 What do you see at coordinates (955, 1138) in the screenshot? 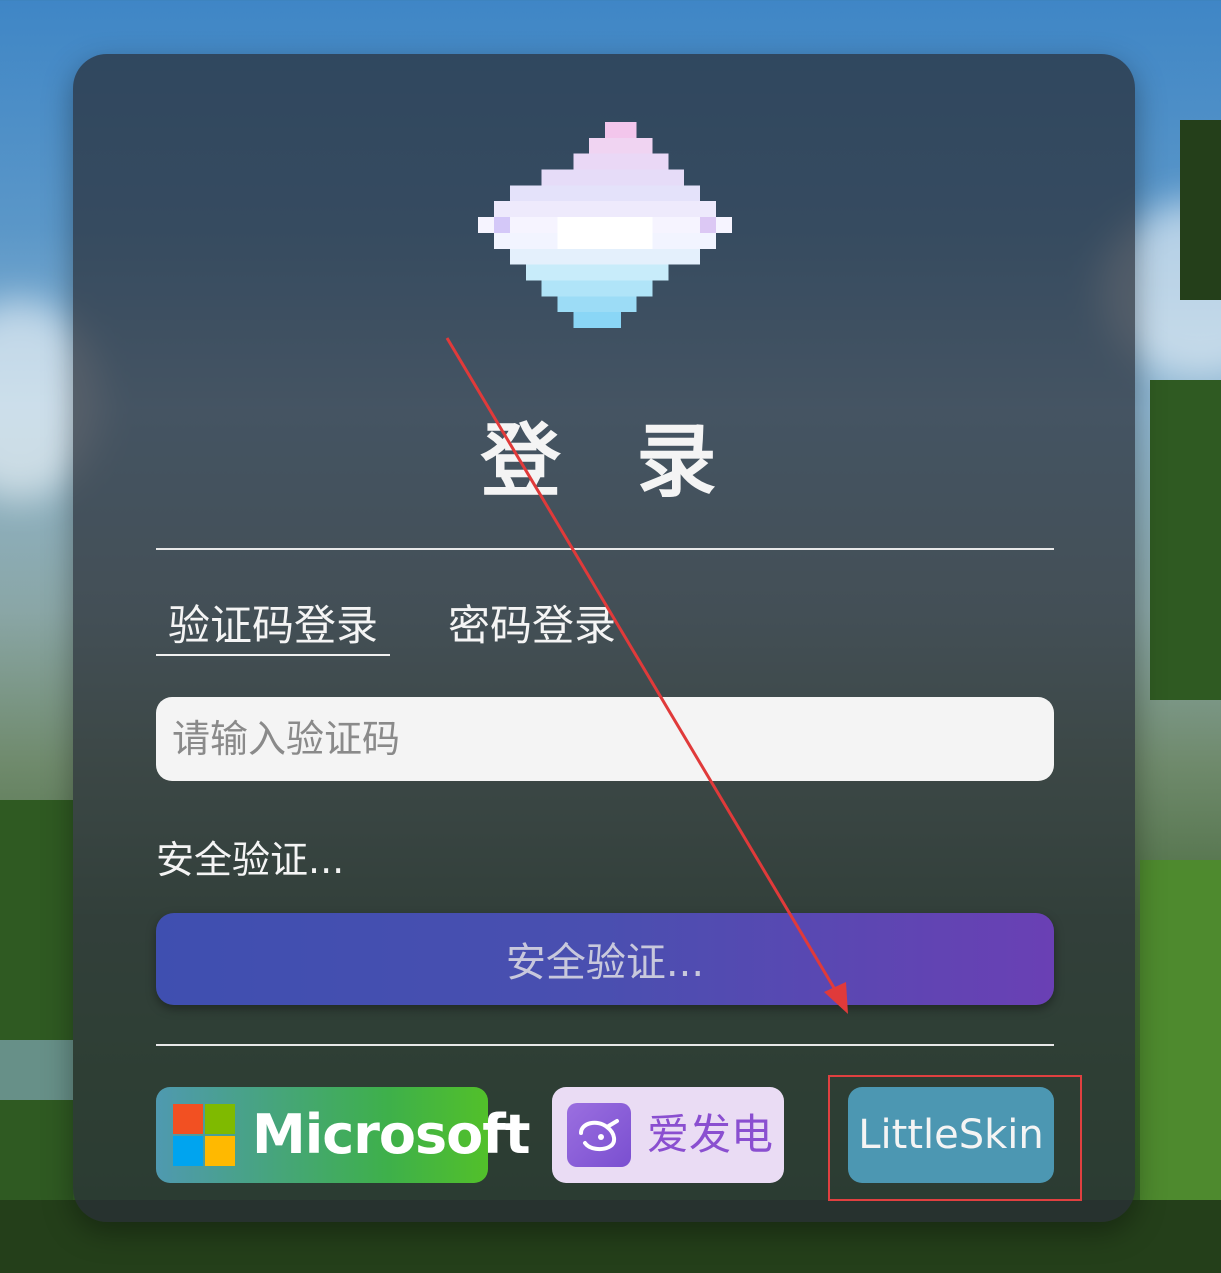
I see `annotation-highlight-box` at bounding box center [955, 1138].